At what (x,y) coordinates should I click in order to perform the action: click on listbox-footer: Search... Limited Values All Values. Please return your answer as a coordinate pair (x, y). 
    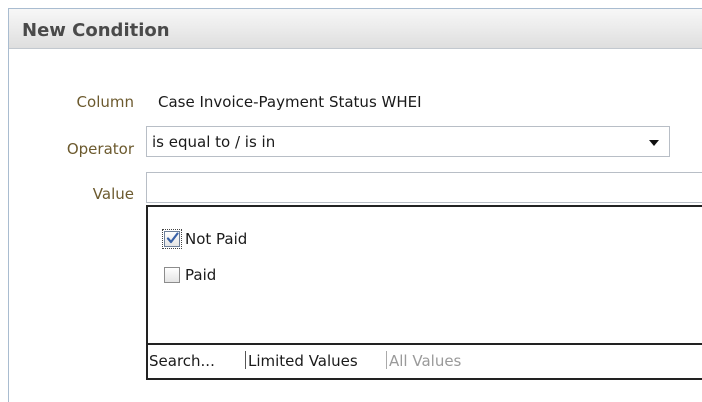
    Looking at the image, I should click on (425, 359).